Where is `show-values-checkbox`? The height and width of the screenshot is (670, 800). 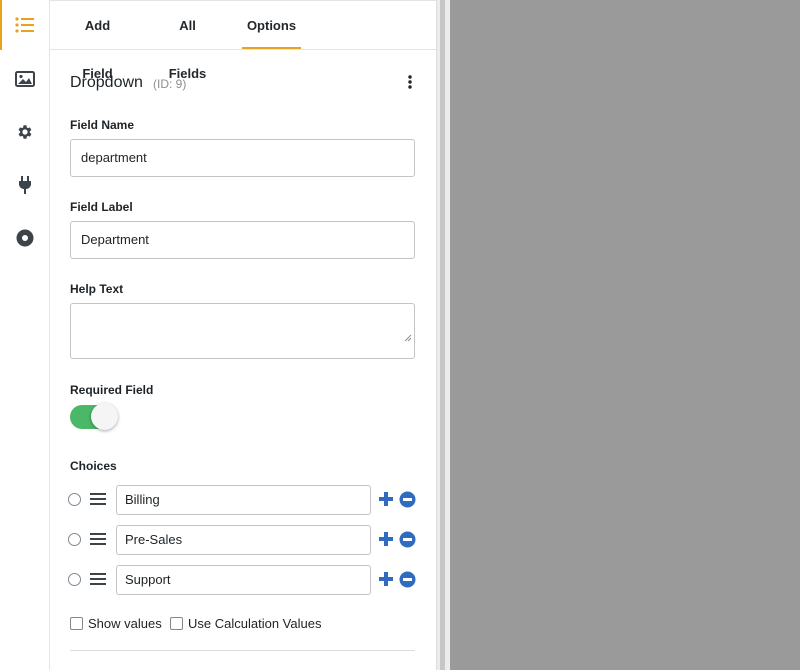 show-values-checkbox is located at coordinates (76, 623).